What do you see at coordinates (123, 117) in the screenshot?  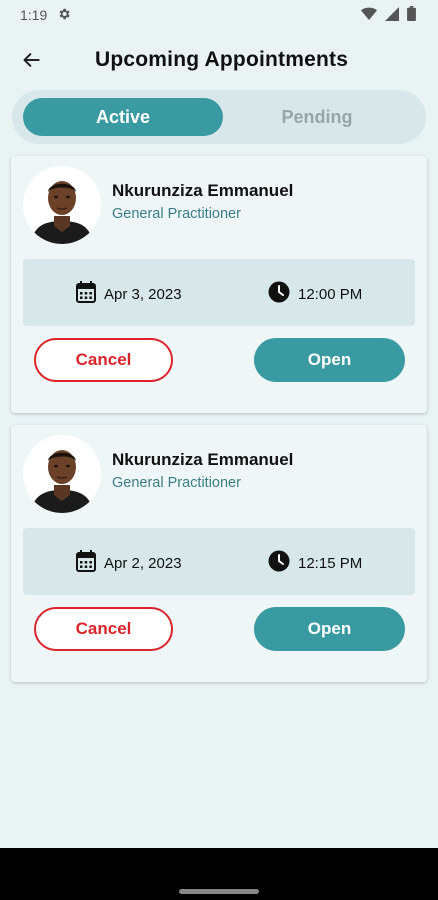 I see `tab-active: Active` at bounding box center [123, 117].